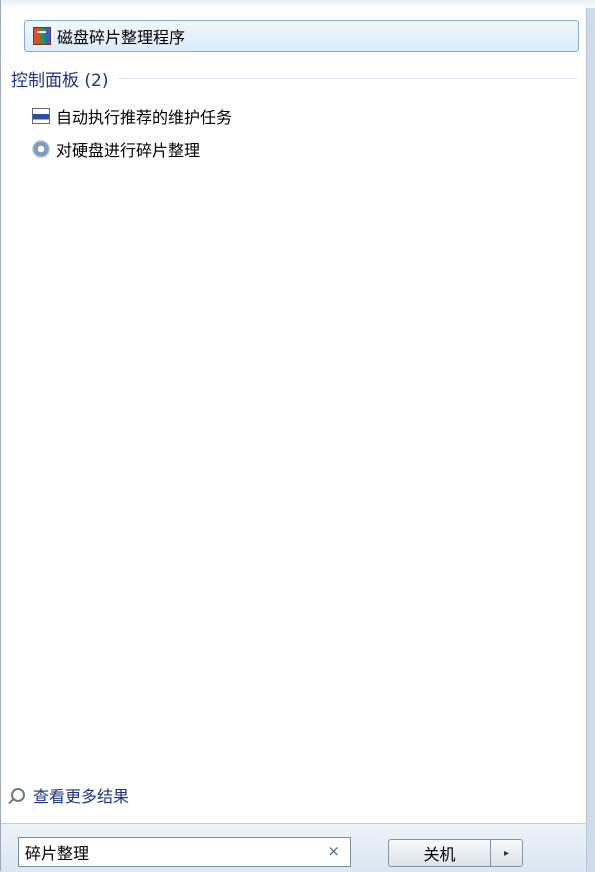 The height and width of the screenshot is (872, 595). I want to click on control-panel-section-header: 控制面板 (2), so click(294, 78).